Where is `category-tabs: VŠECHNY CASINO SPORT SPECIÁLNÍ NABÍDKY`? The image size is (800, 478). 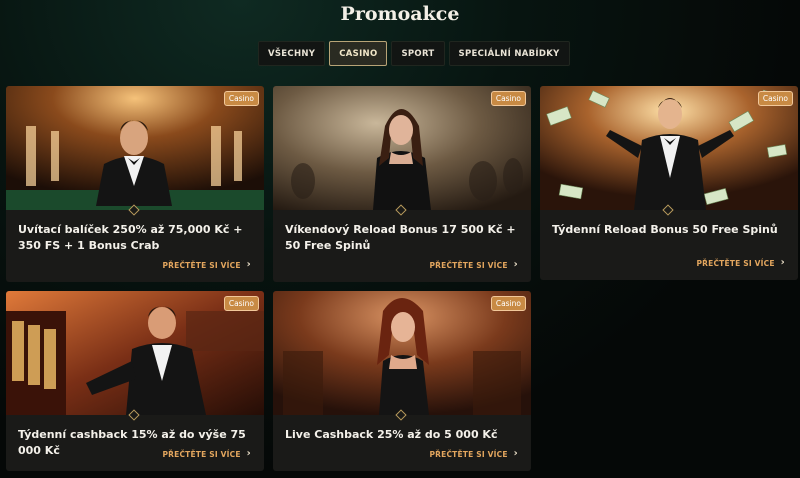 category-tabs: VŠECHNY CASINO SPORT SPECIÁLNÍ NABÍDKY is located at coordinates (414, 53).